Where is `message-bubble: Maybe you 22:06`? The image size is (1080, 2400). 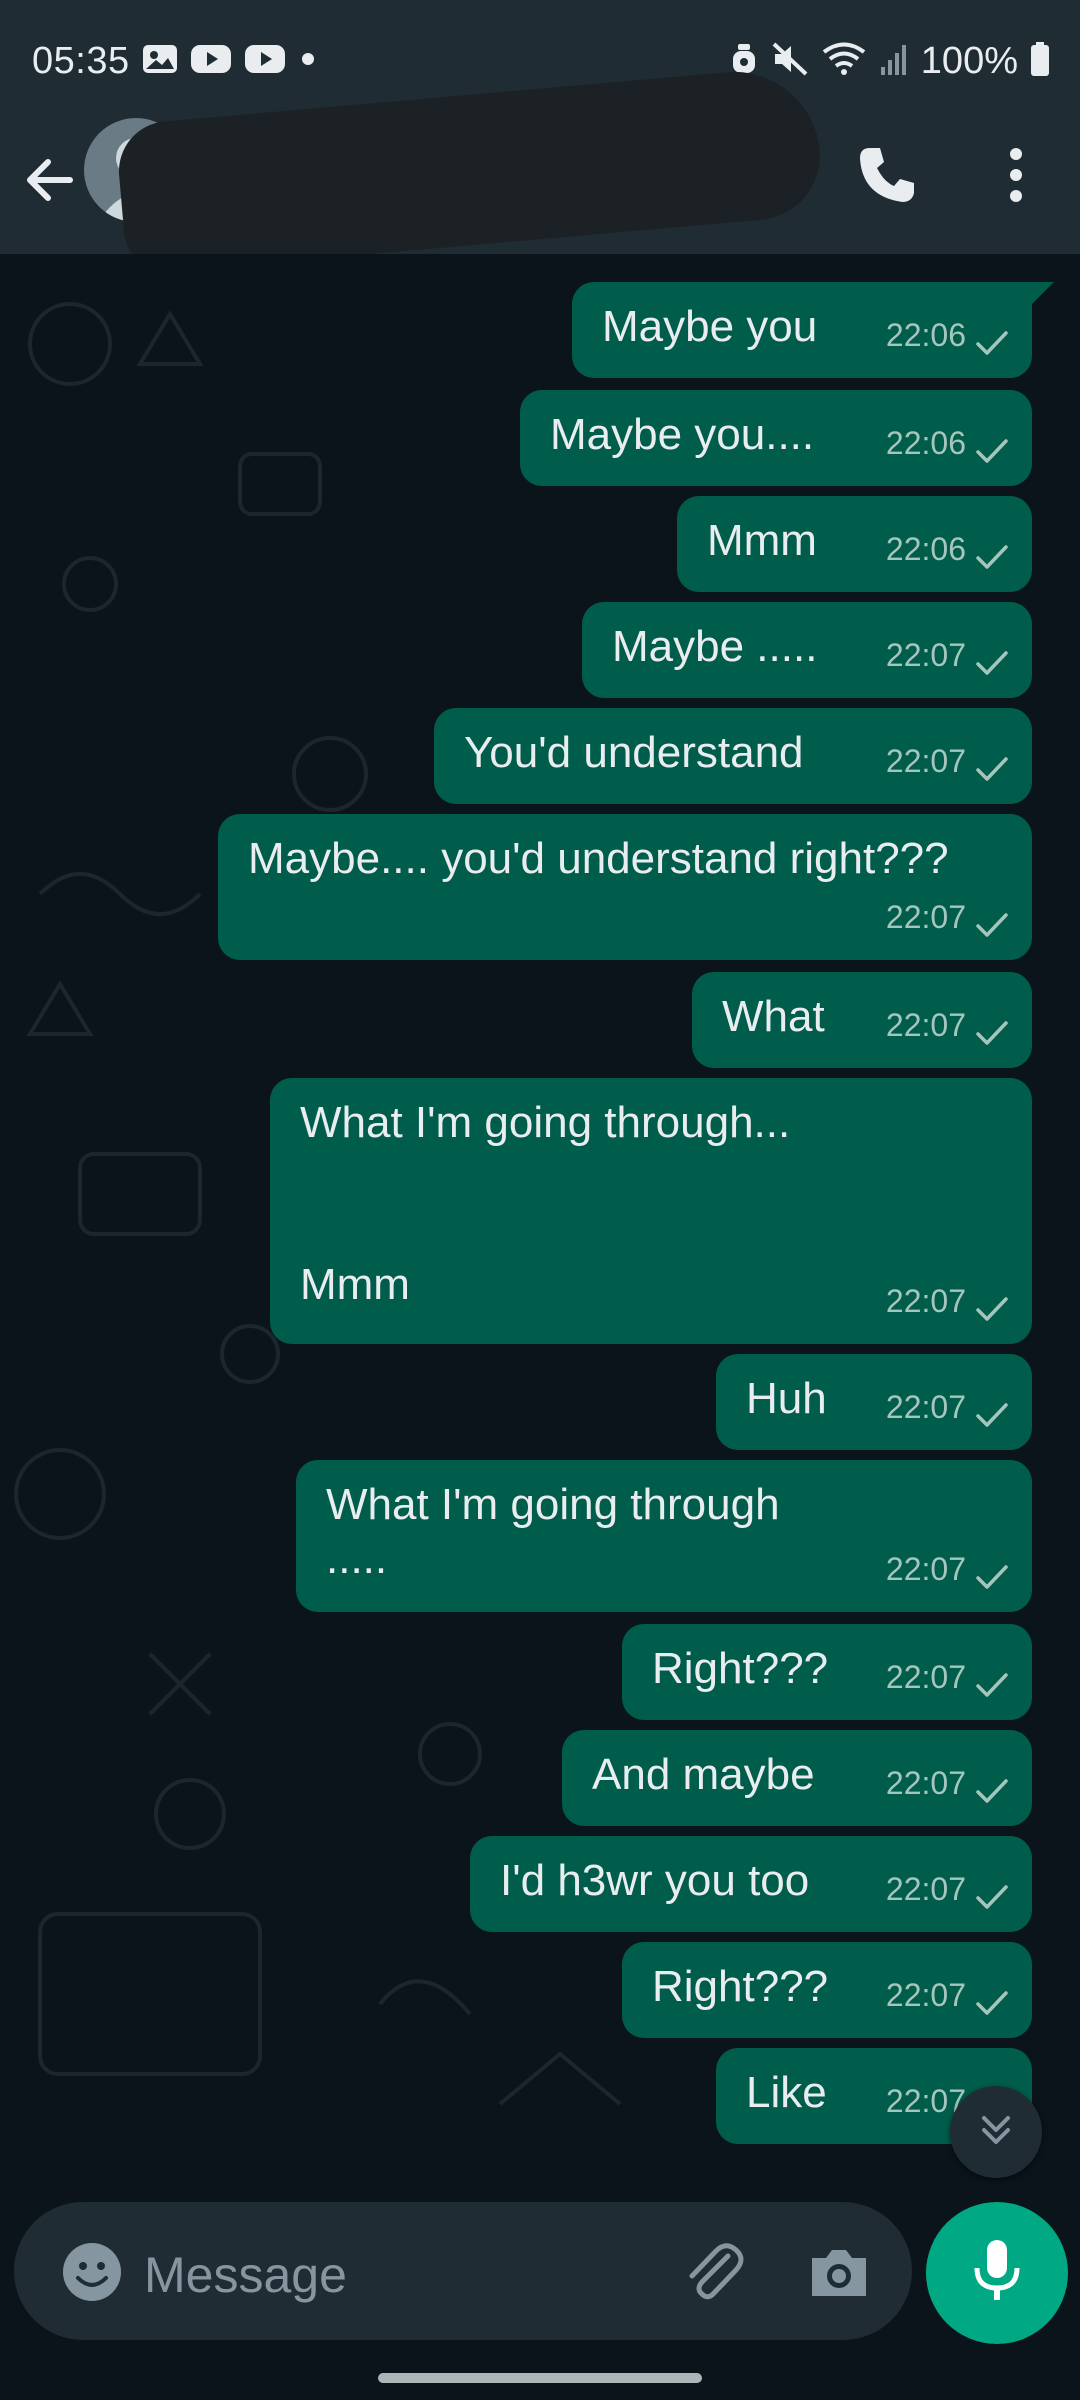
message-bubble: Maybe you 22:06 is located at coordinates (813, 330).